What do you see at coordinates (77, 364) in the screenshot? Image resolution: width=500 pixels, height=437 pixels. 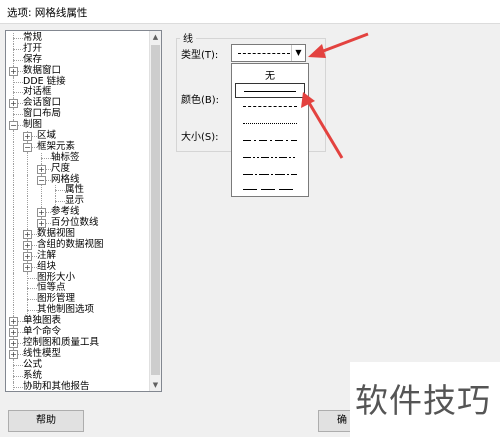 I see `tree-item: 公式` at bounding box center [77, 364].